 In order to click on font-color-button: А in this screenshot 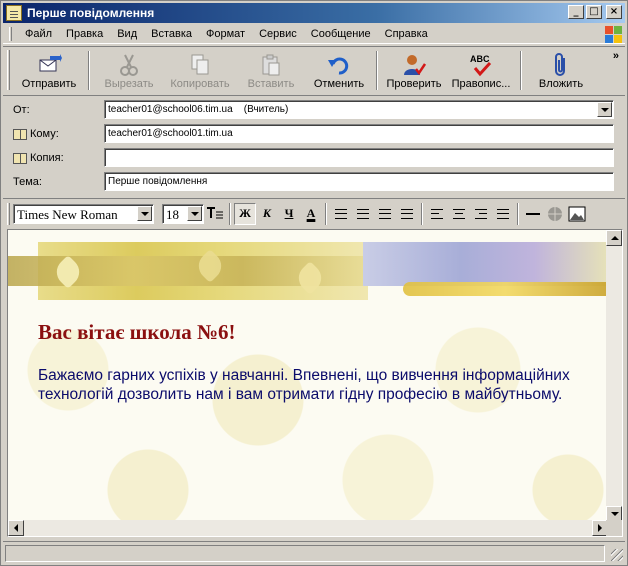, I will do `click(311, 214)`.